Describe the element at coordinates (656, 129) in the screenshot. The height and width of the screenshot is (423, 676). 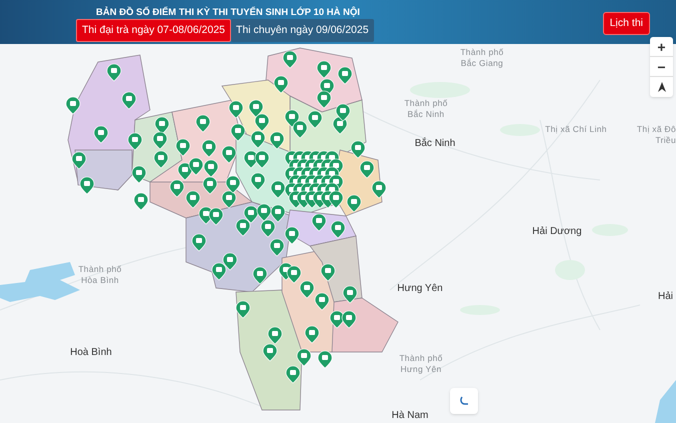
I see `place-label: Thị xã Đô` at that location.